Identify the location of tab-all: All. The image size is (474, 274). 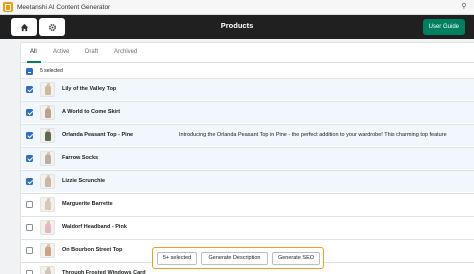
(33, 52).